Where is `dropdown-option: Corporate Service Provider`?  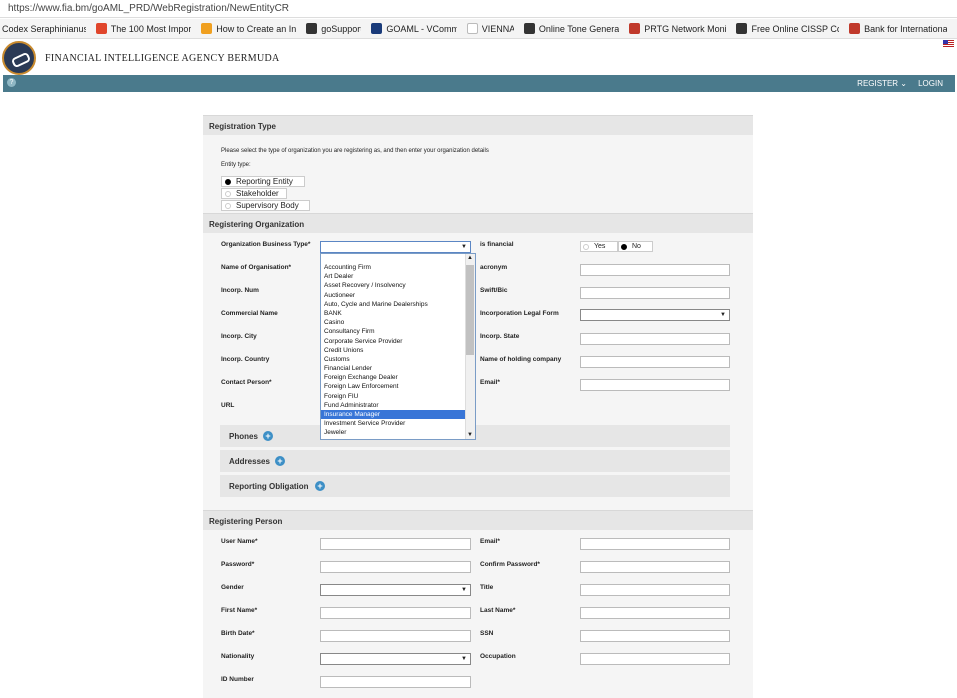
dropdown-option: Corporate Service Provider is located at coordinates (393, 341).